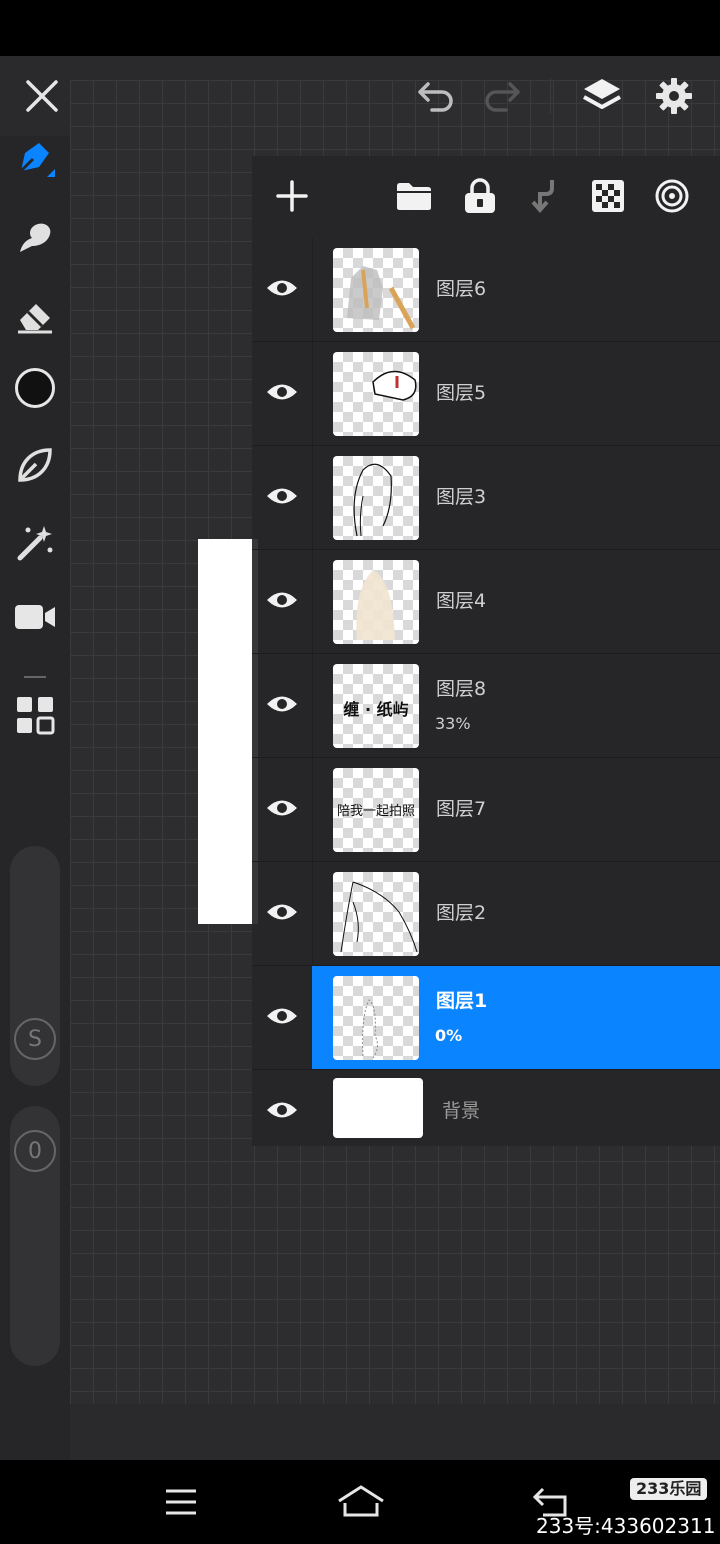 The width and height of the screenshot is (720, 1544). I want to click on layers-icon, so click(602, 96).